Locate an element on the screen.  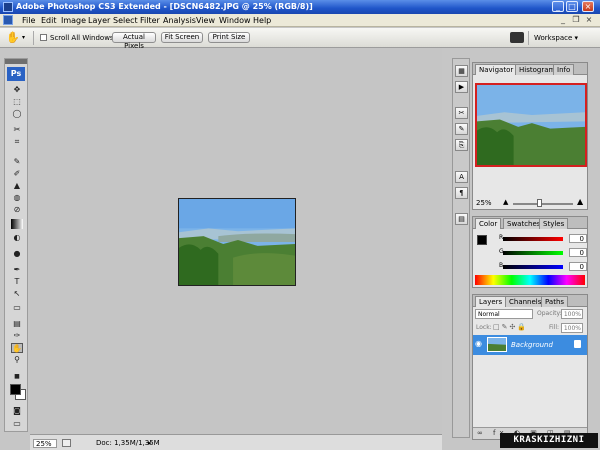
hand-icon: ✋ is located at coordinates (13, 38).